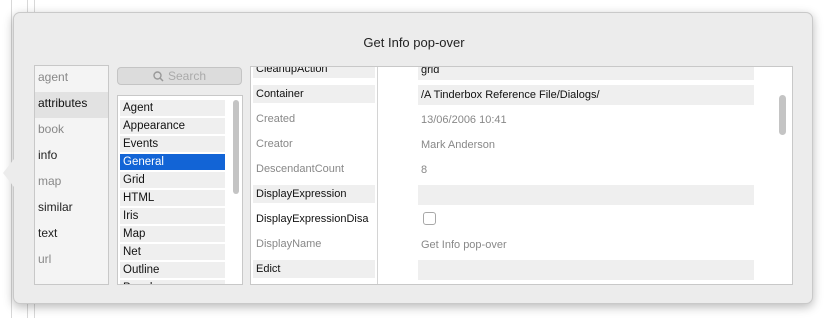  What do you see at coordinates (172, 270) in the screenshot?
I see `category-item: Outline` at bounding box center [172, 270].